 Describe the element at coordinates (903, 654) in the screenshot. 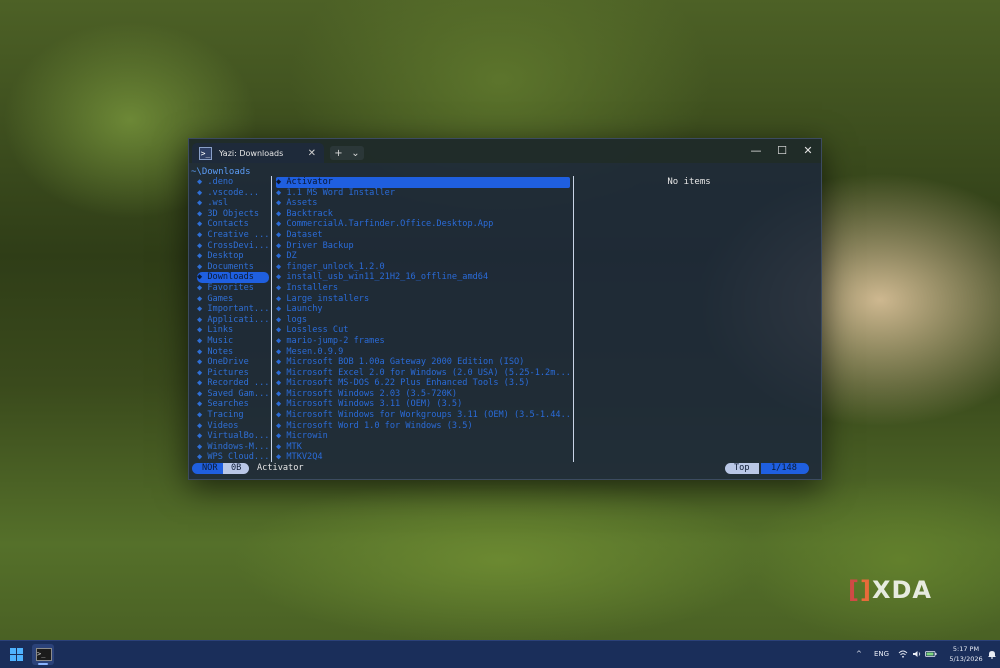

I see `wifi-icon` at that location.